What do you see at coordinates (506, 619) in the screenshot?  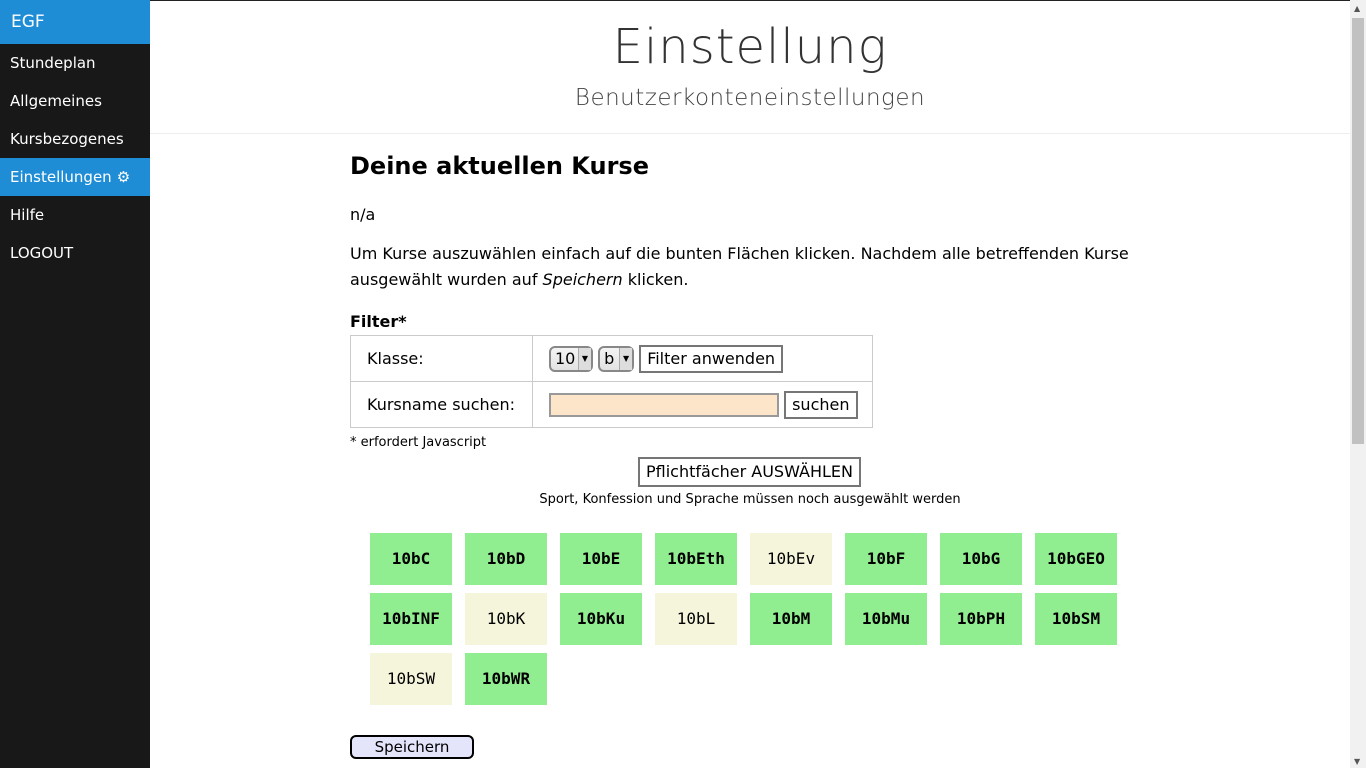 I see `course-tile: 10bK` at bounding box center [506, 619].